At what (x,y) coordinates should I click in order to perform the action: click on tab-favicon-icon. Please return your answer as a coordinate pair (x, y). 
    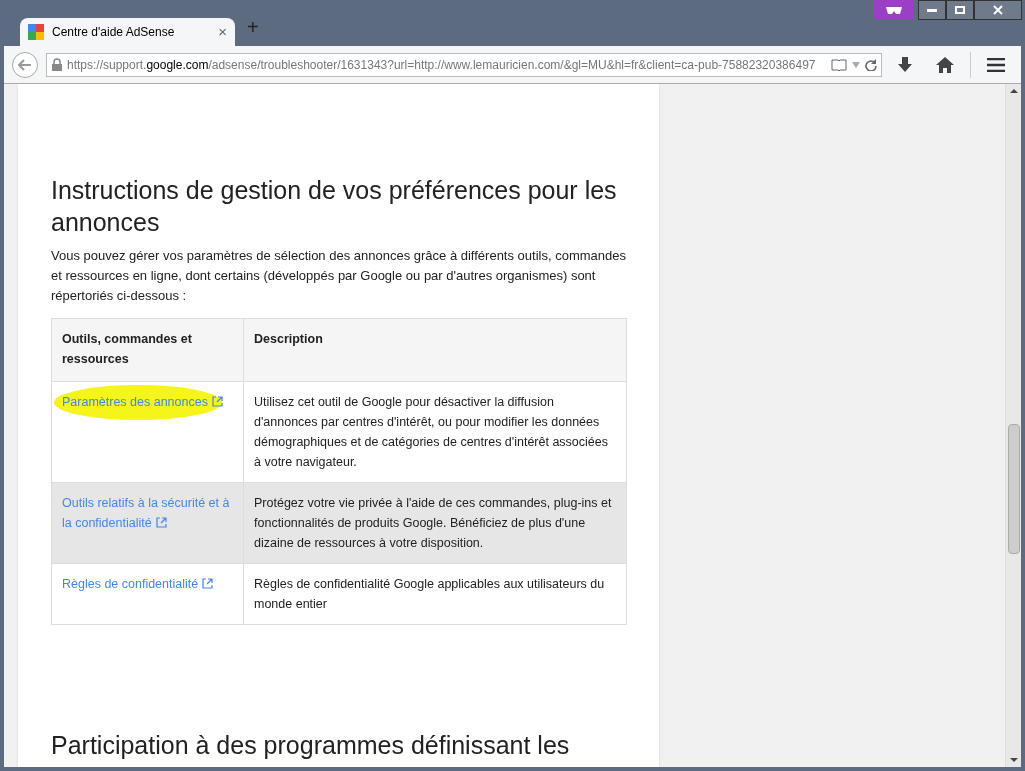
    Looking at the image, I should click on (36, 32).